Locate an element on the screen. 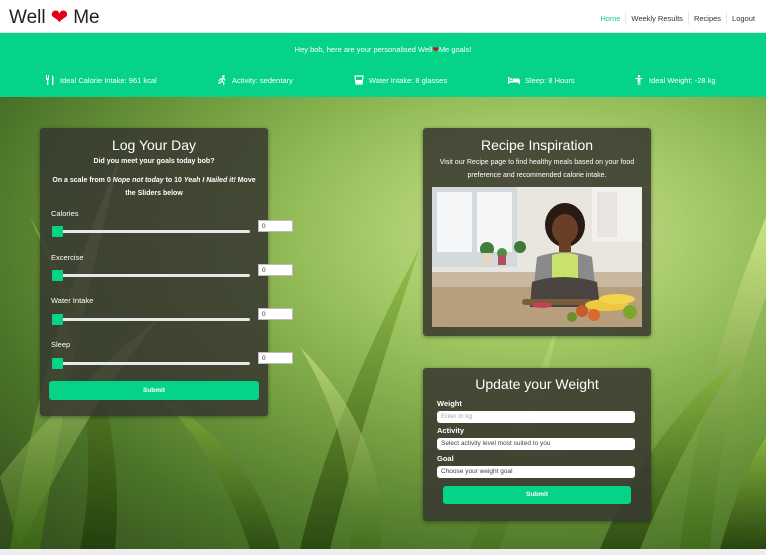  running-icon is located at coordinates (222, 80).